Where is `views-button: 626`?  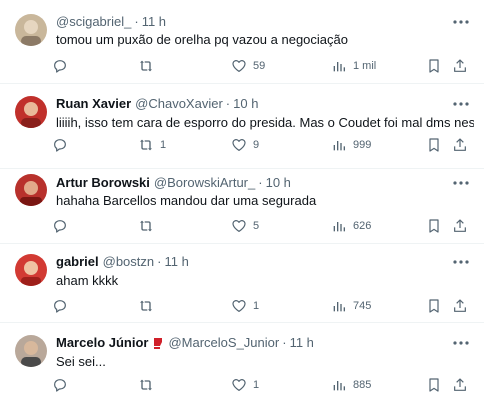 views-button: 626 is located at coordinates (351, 226).